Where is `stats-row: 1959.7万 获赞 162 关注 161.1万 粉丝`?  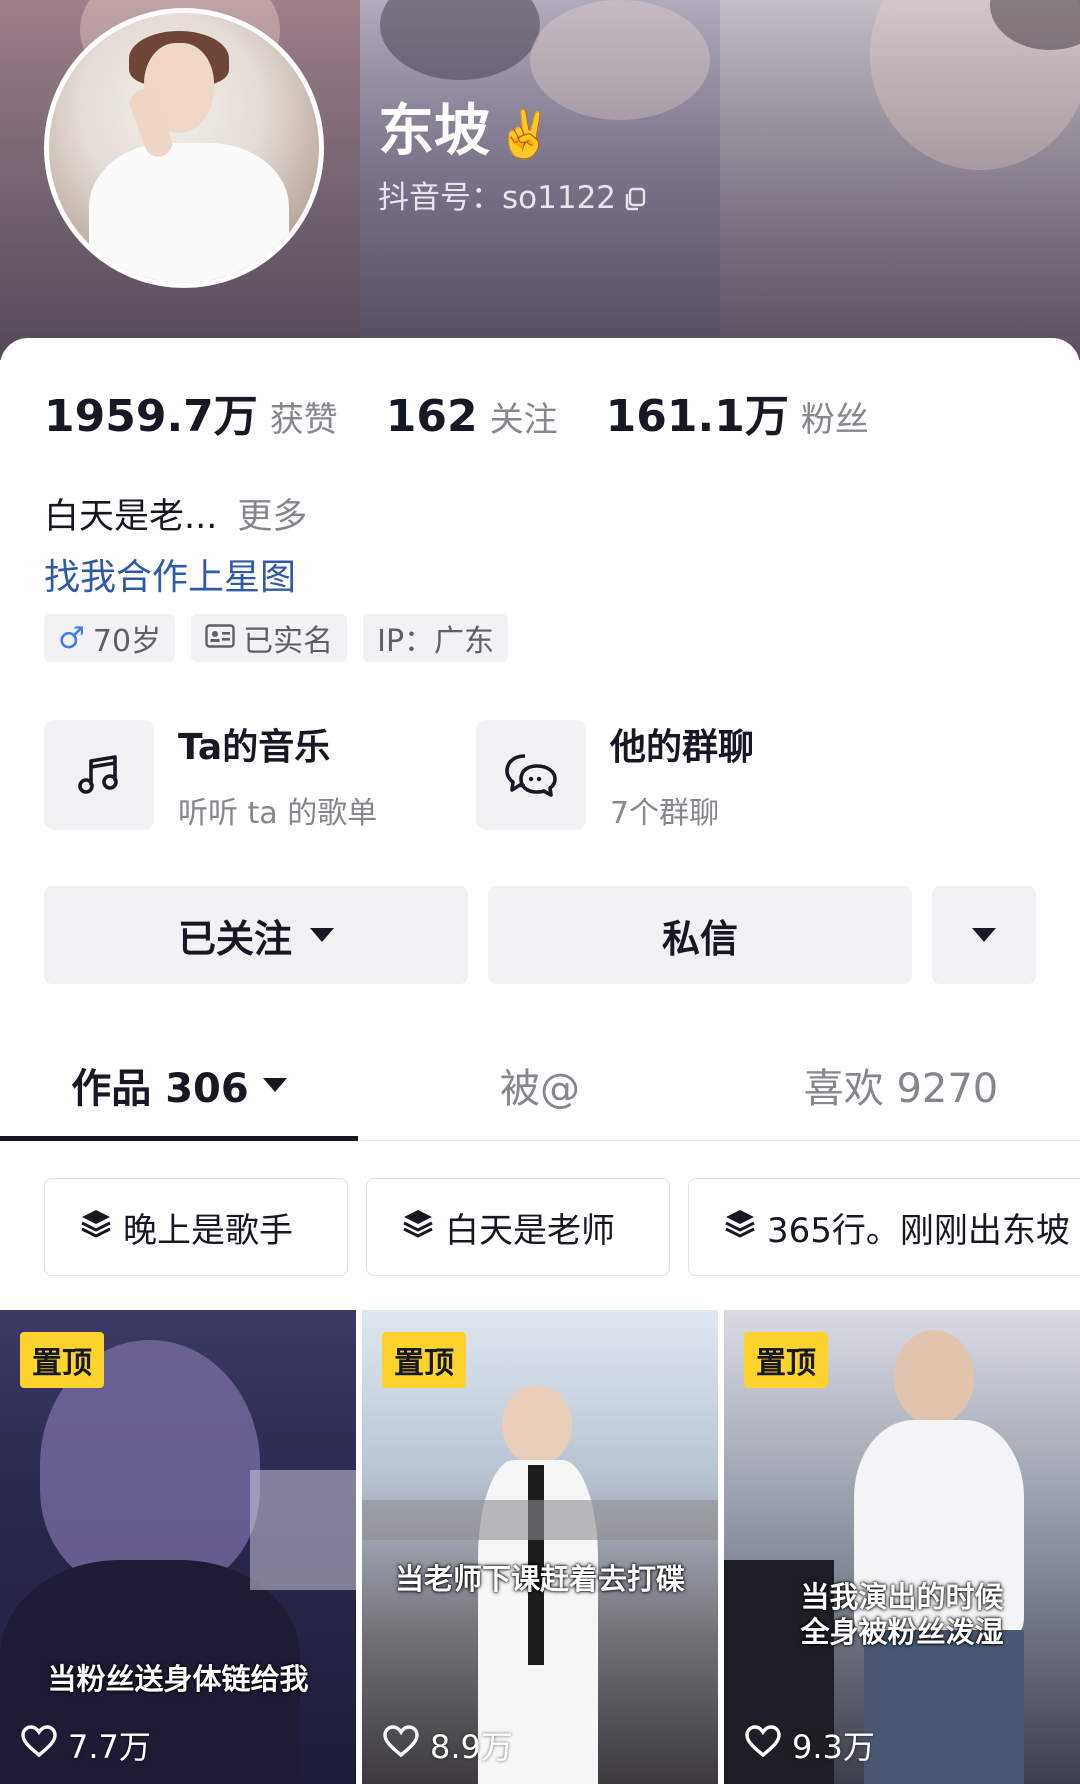 stats-row: 1959.7万 获赞 162 关注 161.1万 粉丝 is located at coordinates (480, 412).